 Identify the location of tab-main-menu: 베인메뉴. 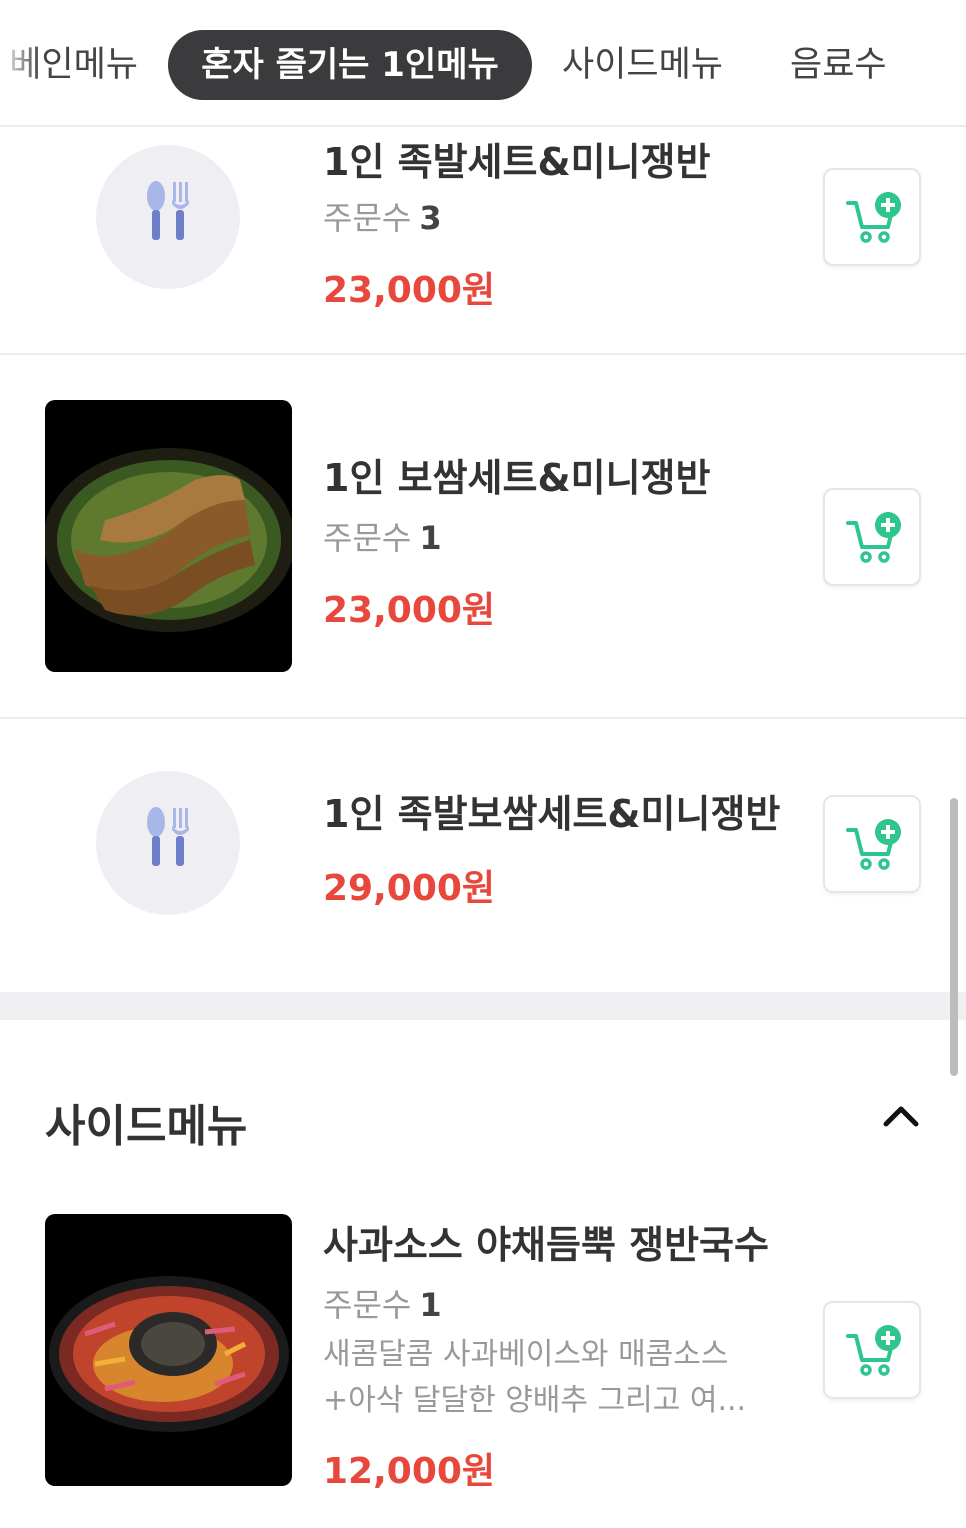
(75, 65).